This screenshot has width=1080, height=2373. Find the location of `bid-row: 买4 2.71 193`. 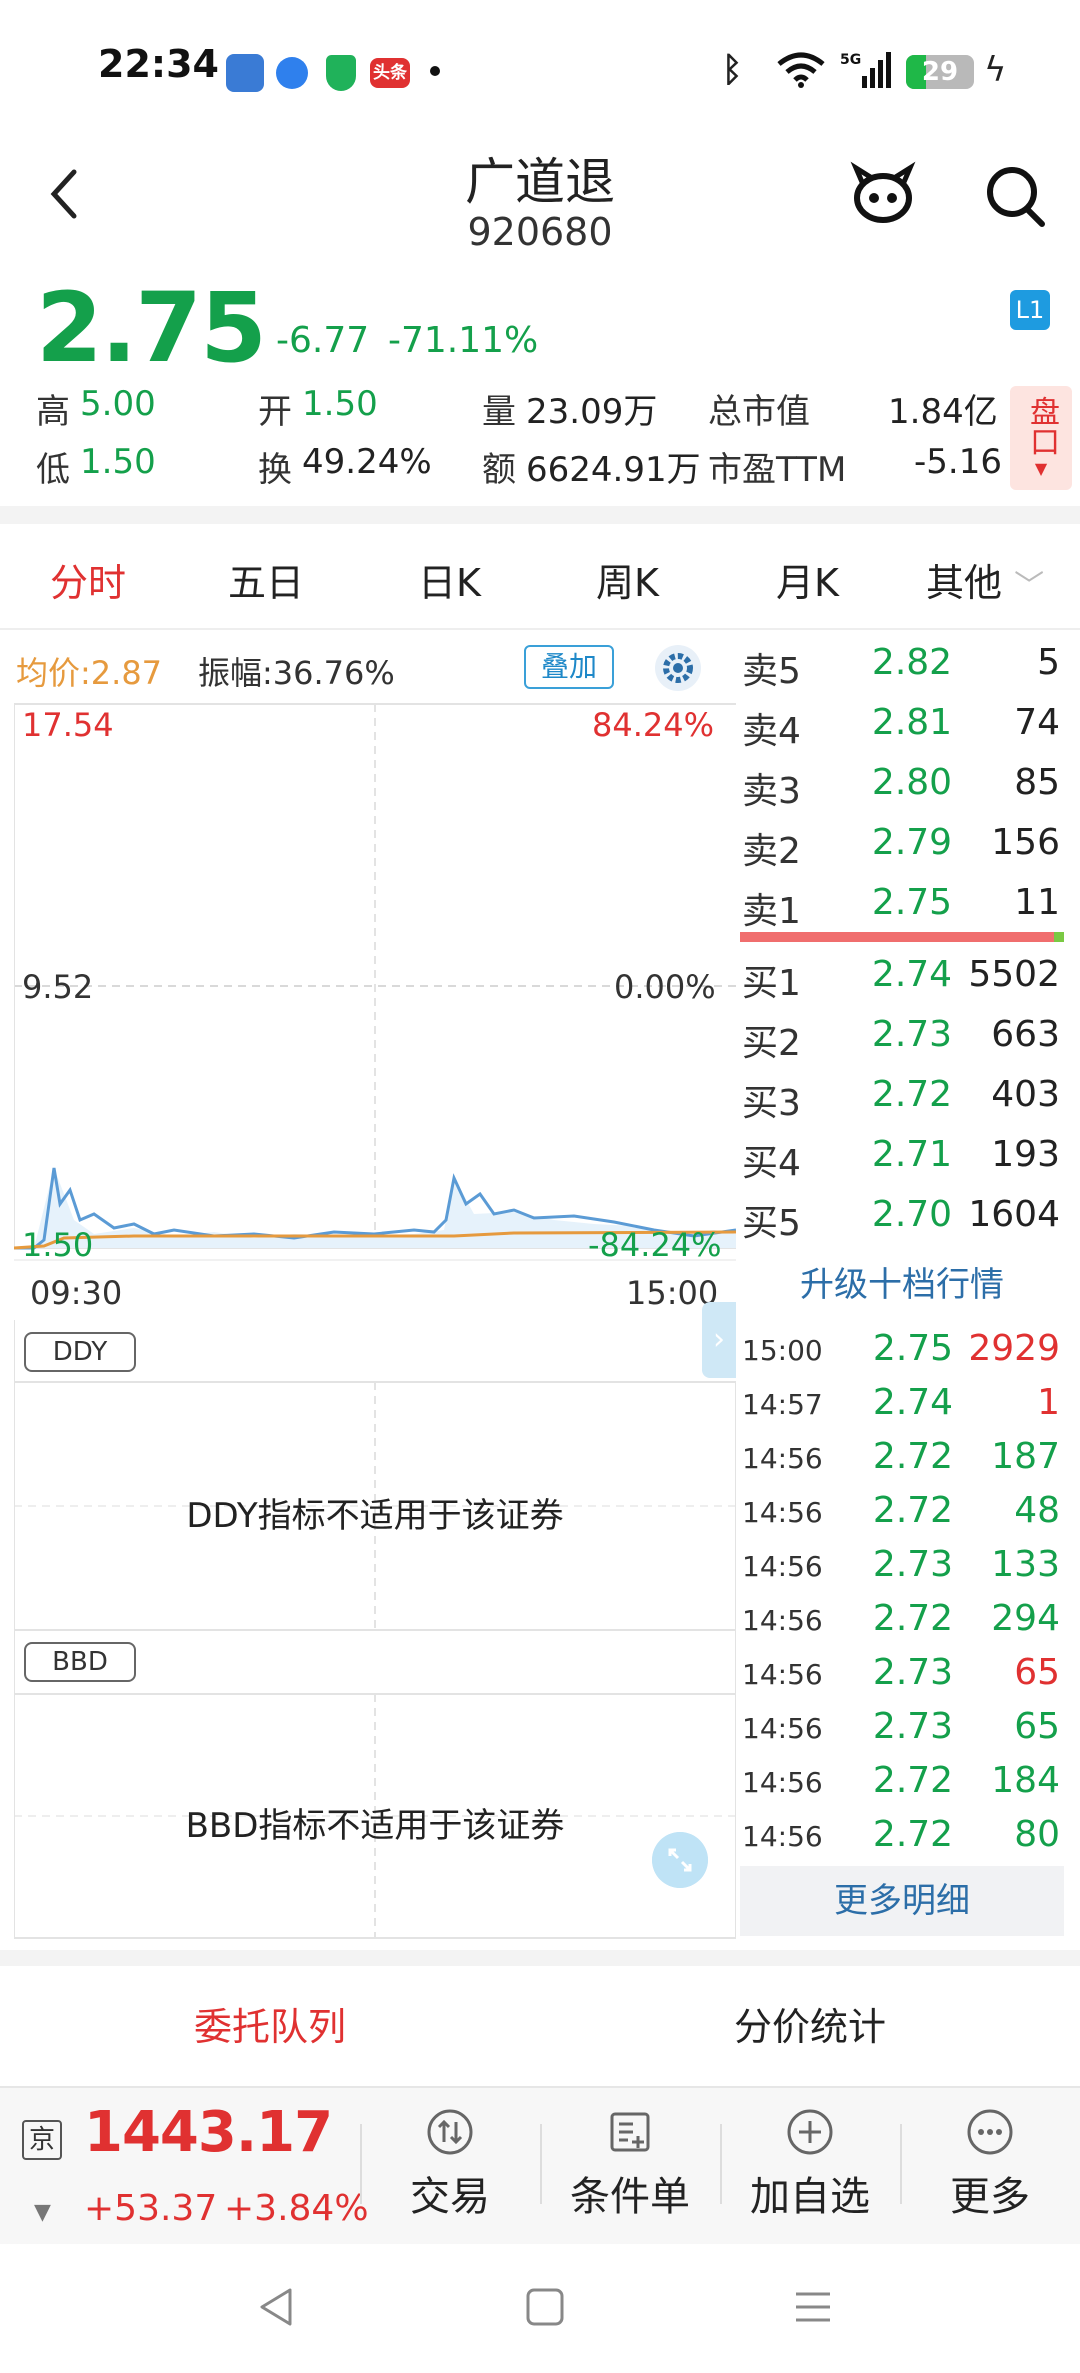

bid-row: 买4 2.71 193 is located at coordinates (902, 1154).